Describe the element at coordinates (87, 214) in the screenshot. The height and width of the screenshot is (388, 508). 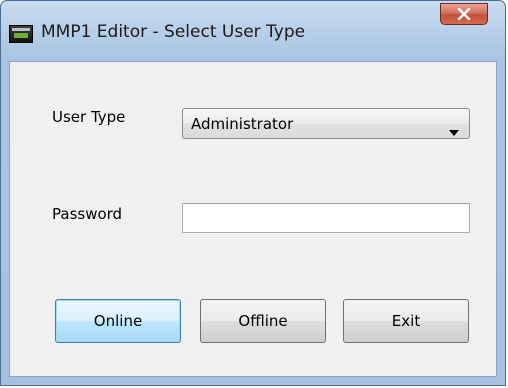
I see `password-label: Password` at that location.